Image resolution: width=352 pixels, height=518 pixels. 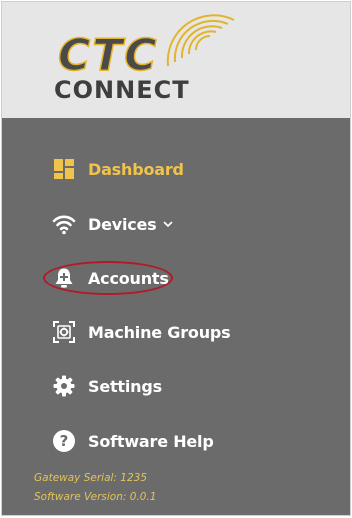 I want to click on nav-item-dashboard: Dashboard, so click(x=118, y=169).